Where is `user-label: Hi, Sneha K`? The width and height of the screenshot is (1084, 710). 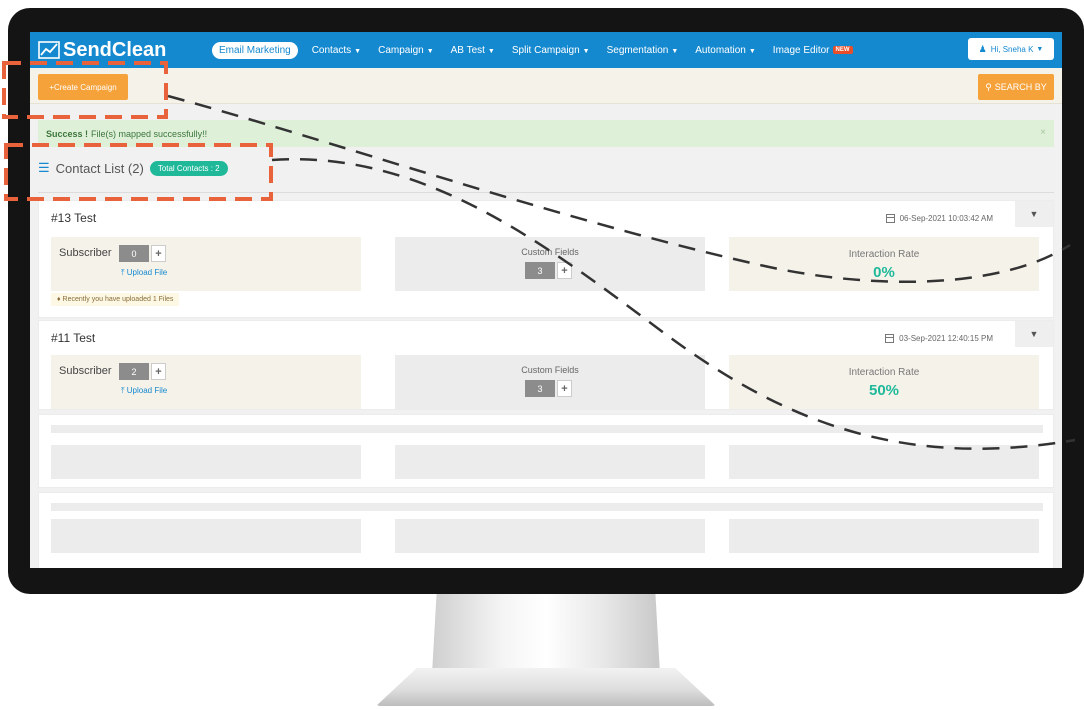
user-label: Hi, Sneha K is located at coordinates (1012, 49).